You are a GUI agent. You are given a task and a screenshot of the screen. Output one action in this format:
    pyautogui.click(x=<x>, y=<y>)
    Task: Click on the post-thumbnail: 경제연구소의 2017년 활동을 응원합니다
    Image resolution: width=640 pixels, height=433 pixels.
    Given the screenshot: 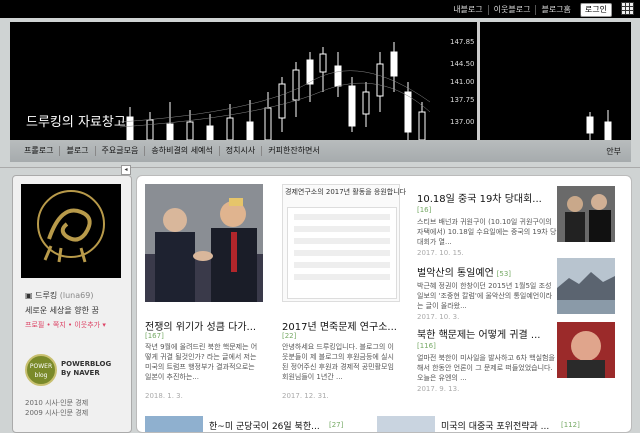 What is the action you would take?
    pyautogui.click(x=344, y=243)
    